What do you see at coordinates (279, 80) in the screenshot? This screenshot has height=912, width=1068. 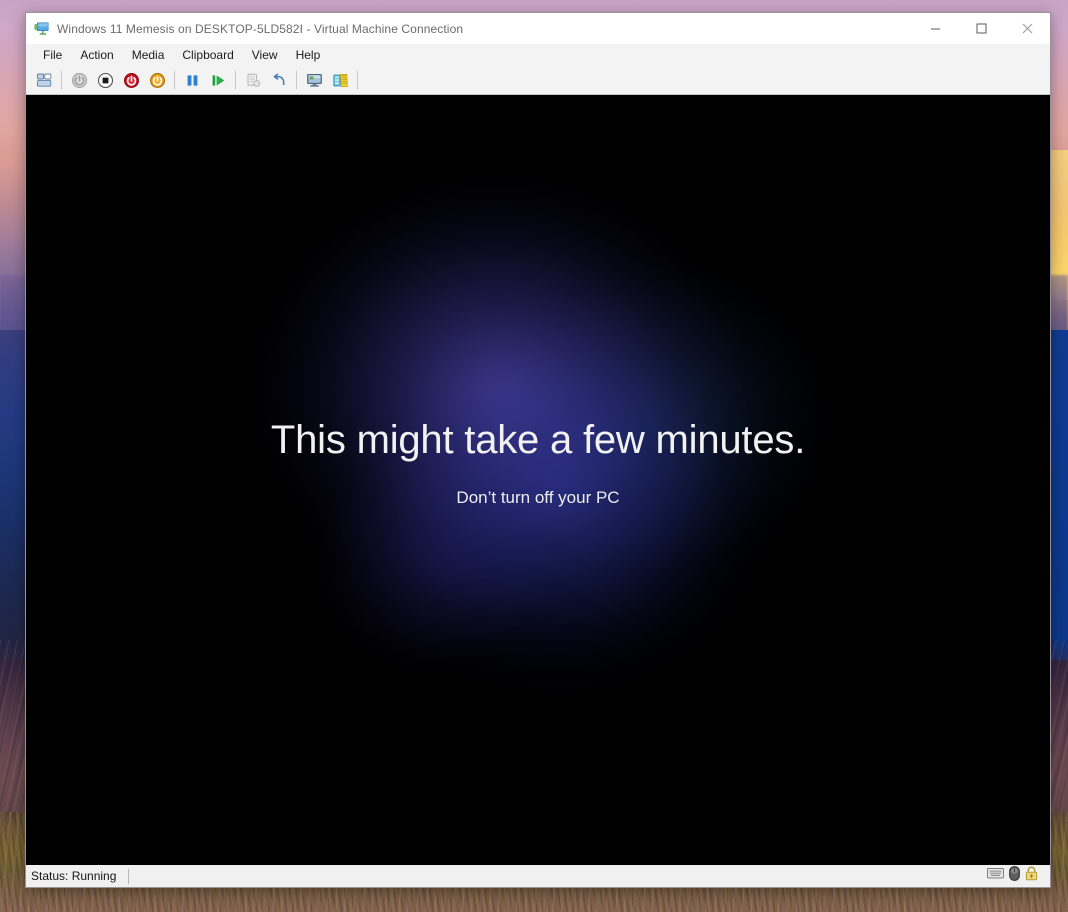 I see `revert-icon` at bounding box center [279, 80].